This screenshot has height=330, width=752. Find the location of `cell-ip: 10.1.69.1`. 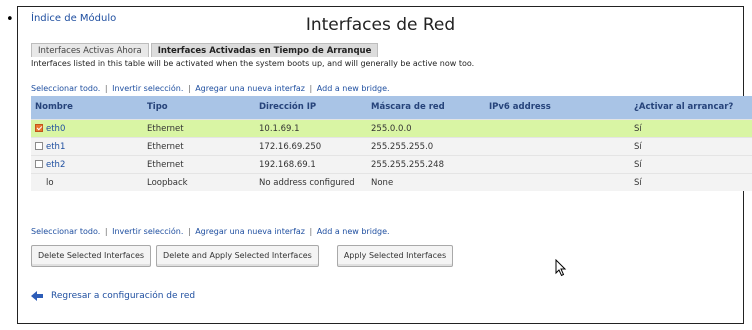

cell-ip: 10.1.69.1 is located at coordinates (311, 128).